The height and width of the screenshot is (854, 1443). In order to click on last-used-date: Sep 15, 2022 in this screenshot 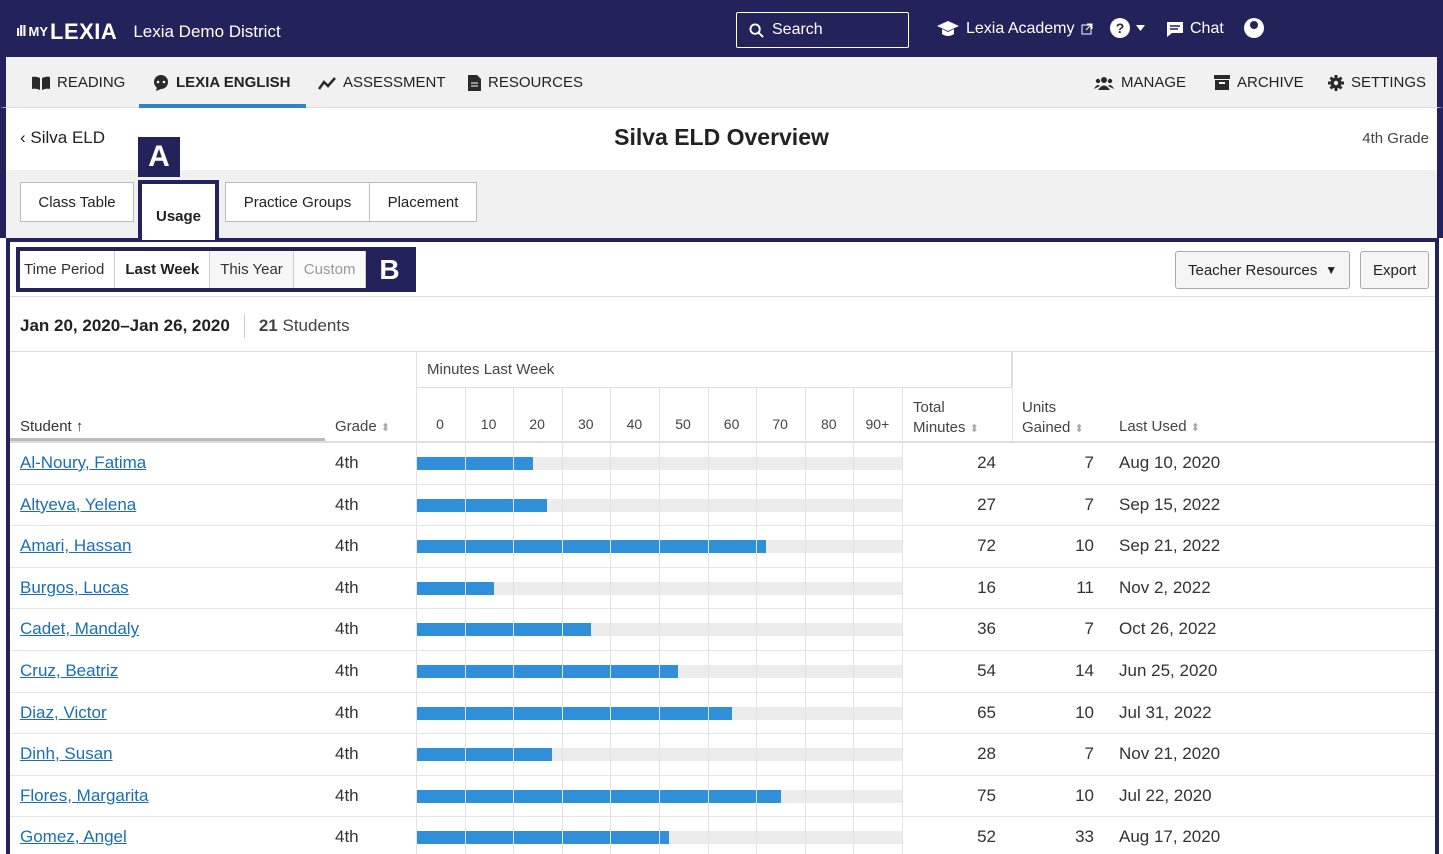, I will do `click(1170, 504)`.